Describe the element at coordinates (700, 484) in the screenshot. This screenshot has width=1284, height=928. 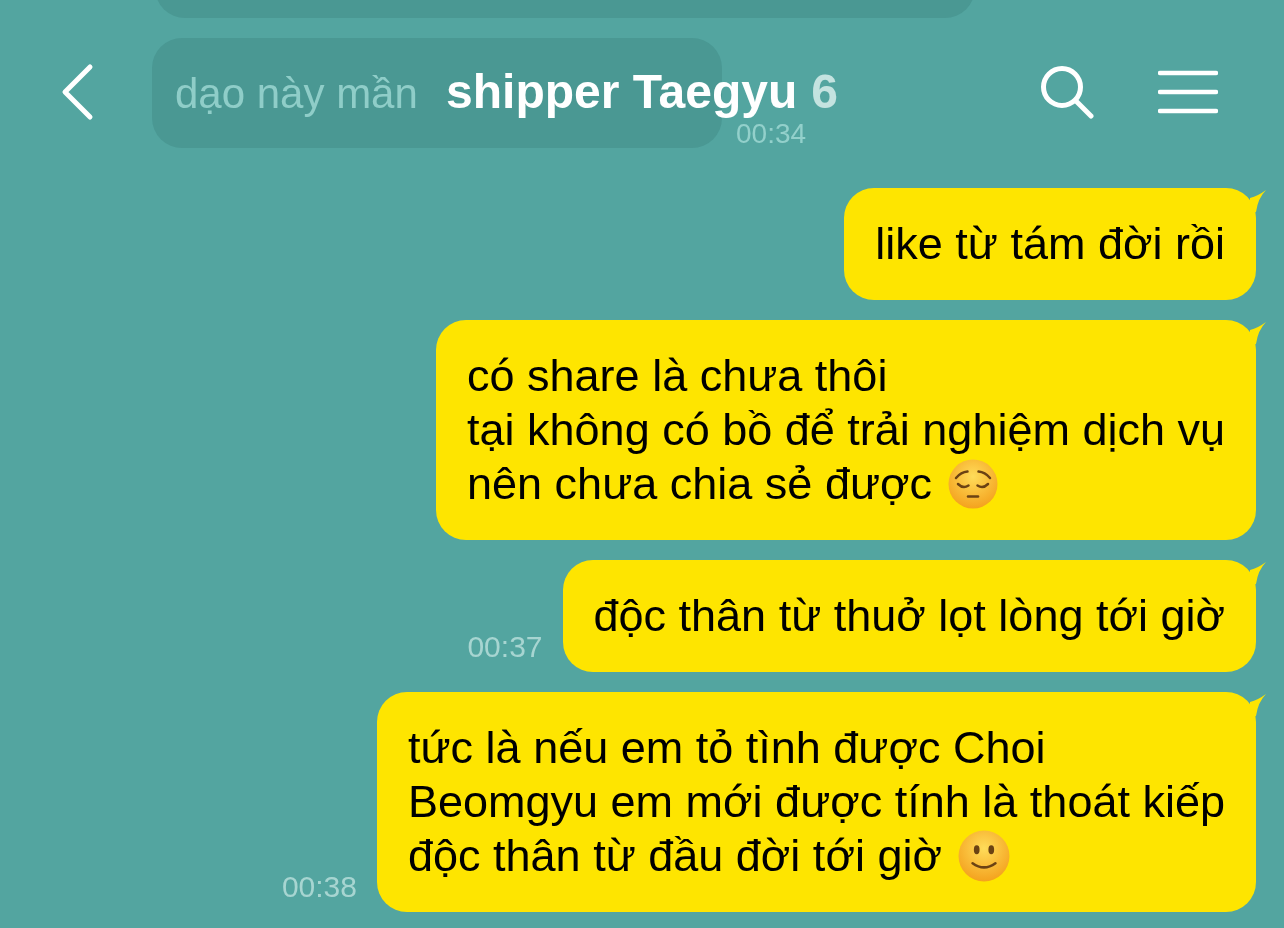
I see `message-text: nên chưa chia sẻ được` at that location.